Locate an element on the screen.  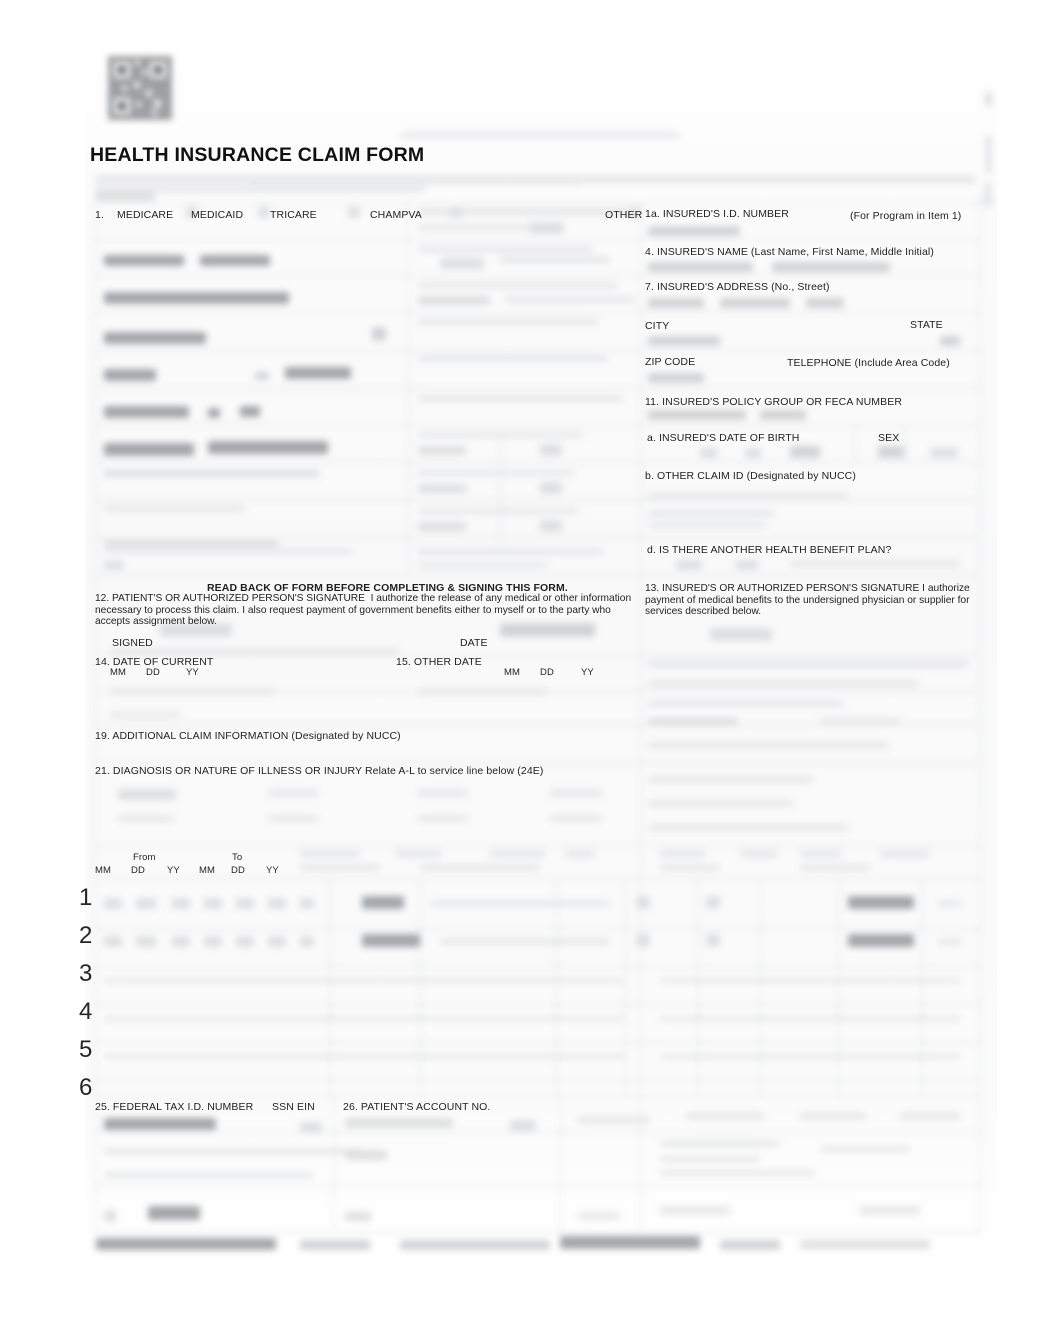
service-line-number: 4 is located at coordinates (86, 1011).